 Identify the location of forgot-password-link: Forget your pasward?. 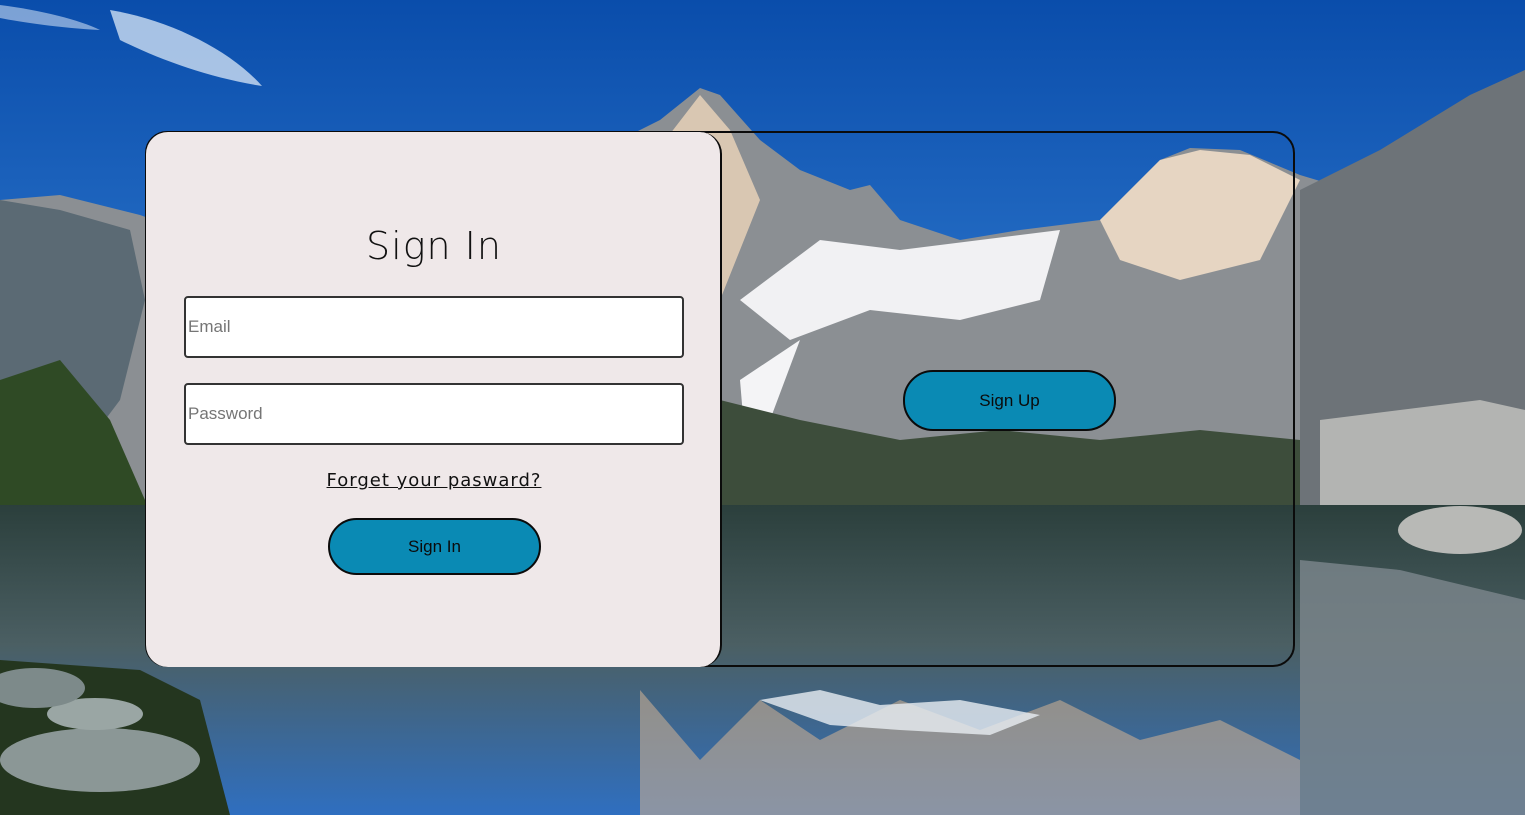
(434, 480).